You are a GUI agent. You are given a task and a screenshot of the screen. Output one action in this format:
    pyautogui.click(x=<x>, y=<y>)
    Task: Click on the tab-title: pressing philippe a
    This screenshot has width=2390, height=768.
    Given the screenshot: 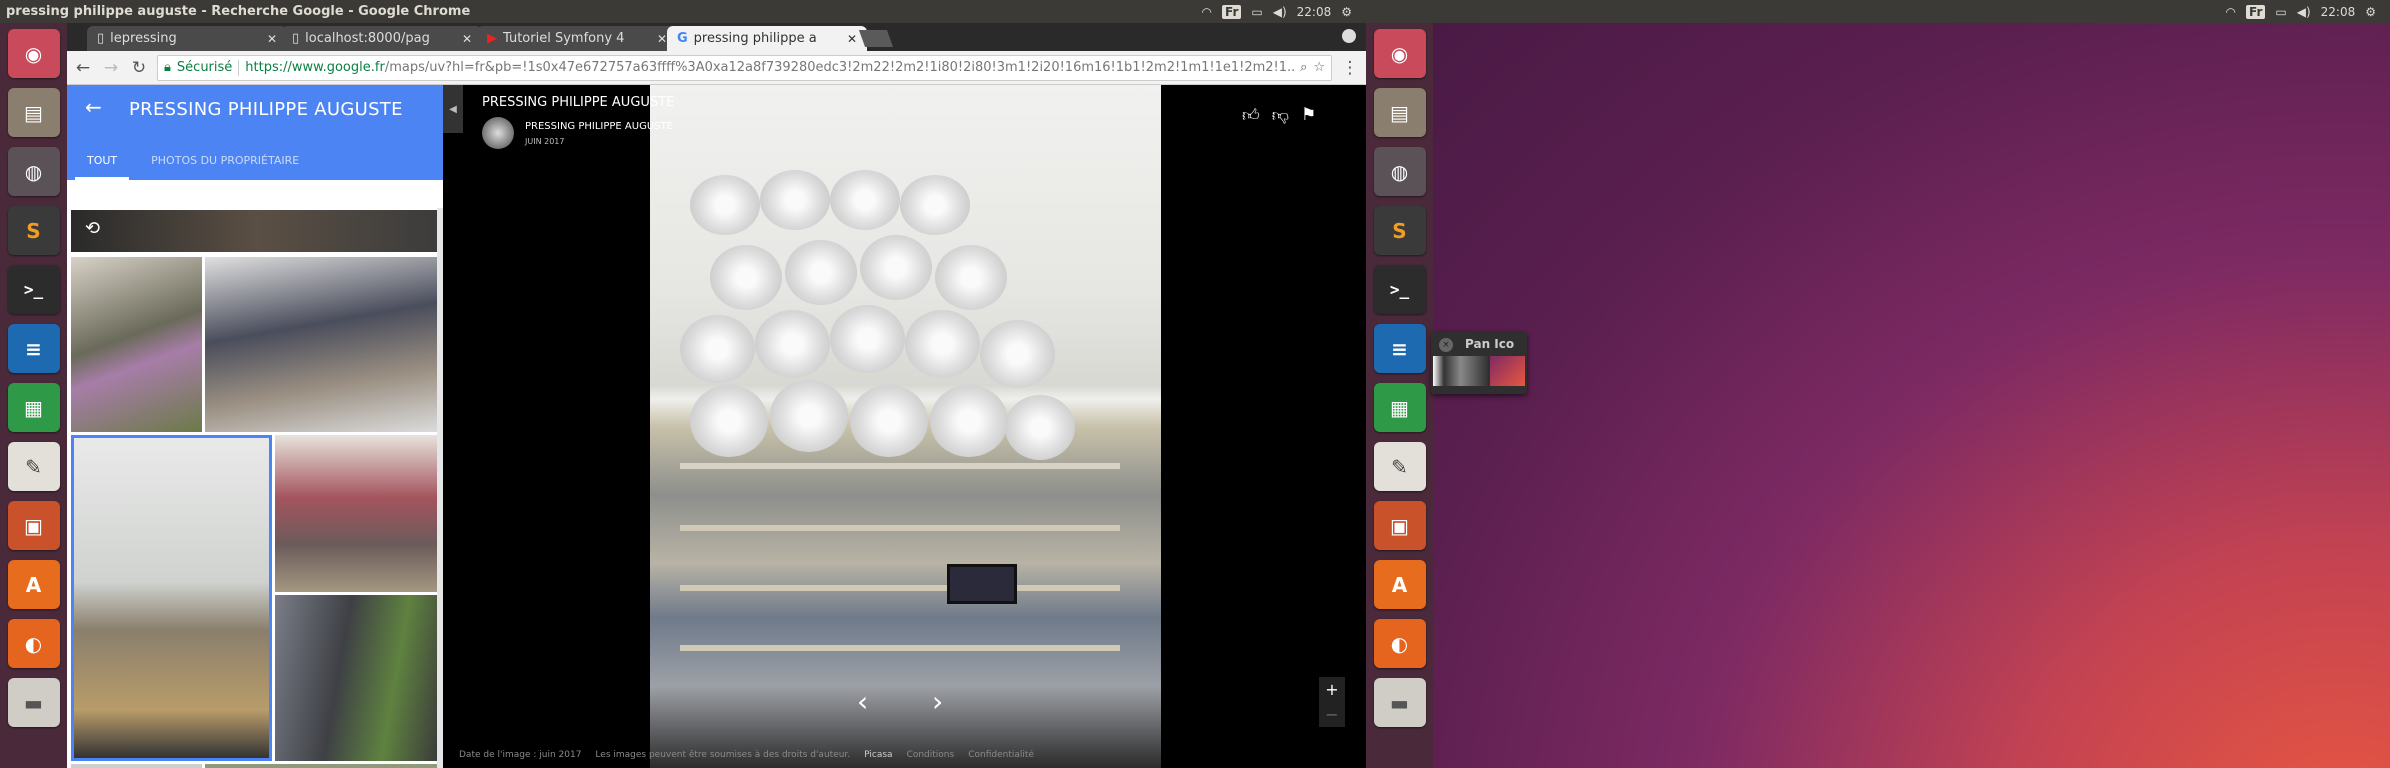 What is the action you would take?
    pyautogui.click(x=755, y=38)
    